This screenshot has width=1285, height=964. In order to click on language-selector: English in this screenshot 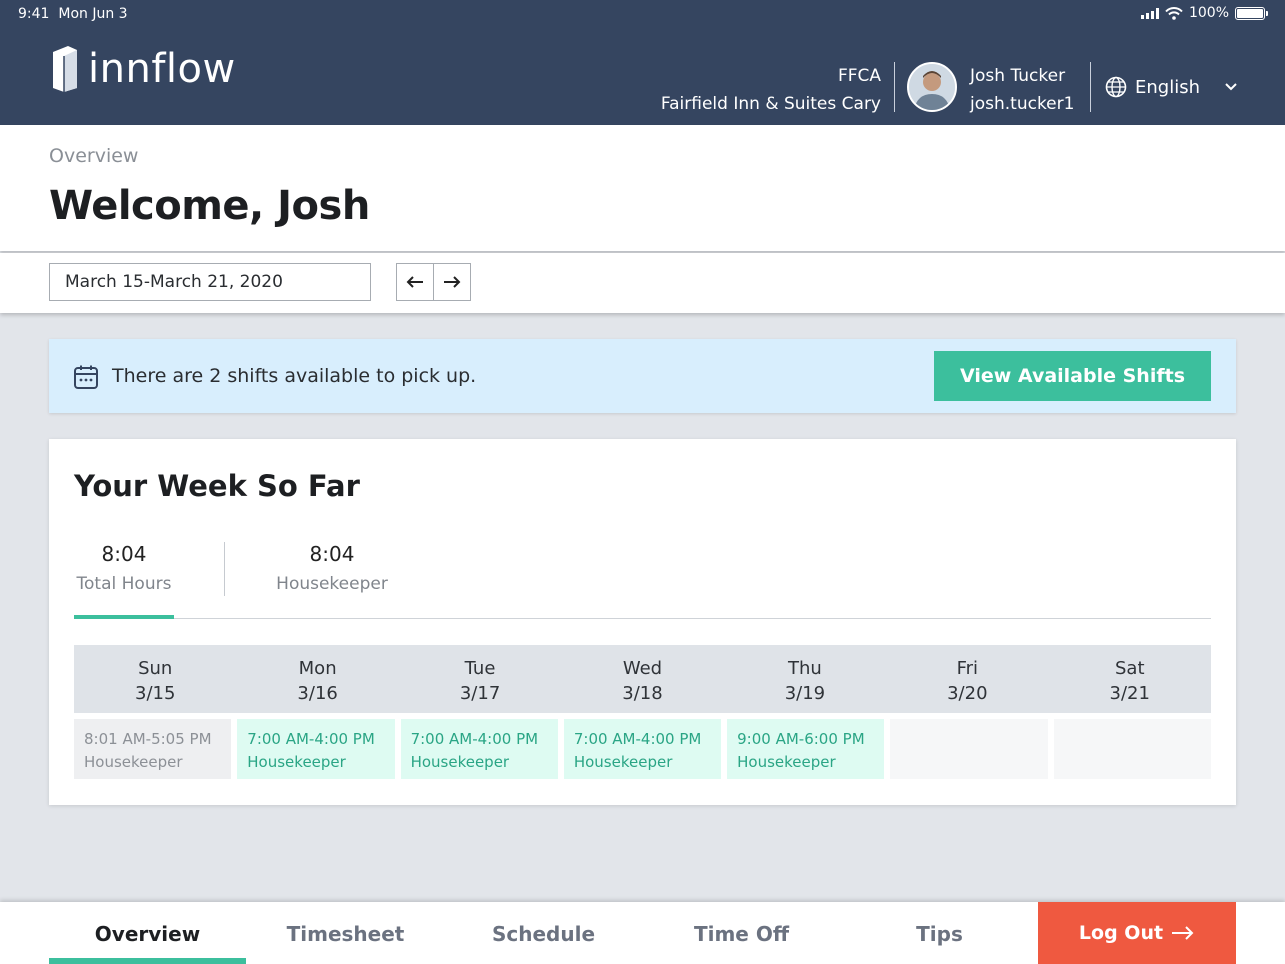, I will do `click(1171, 87)`.